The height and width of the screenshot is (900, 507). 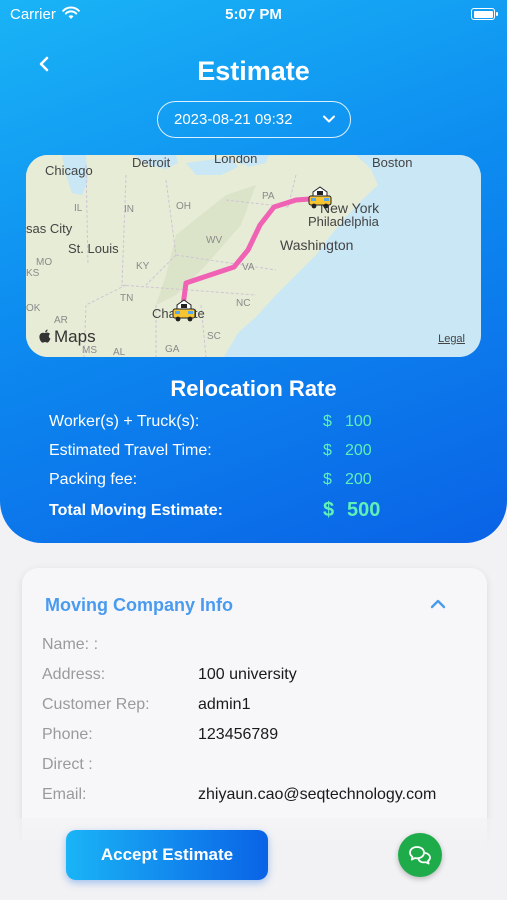 I want to click on rate-label: Estimated Travel Time:, so click(x=130, y=450).